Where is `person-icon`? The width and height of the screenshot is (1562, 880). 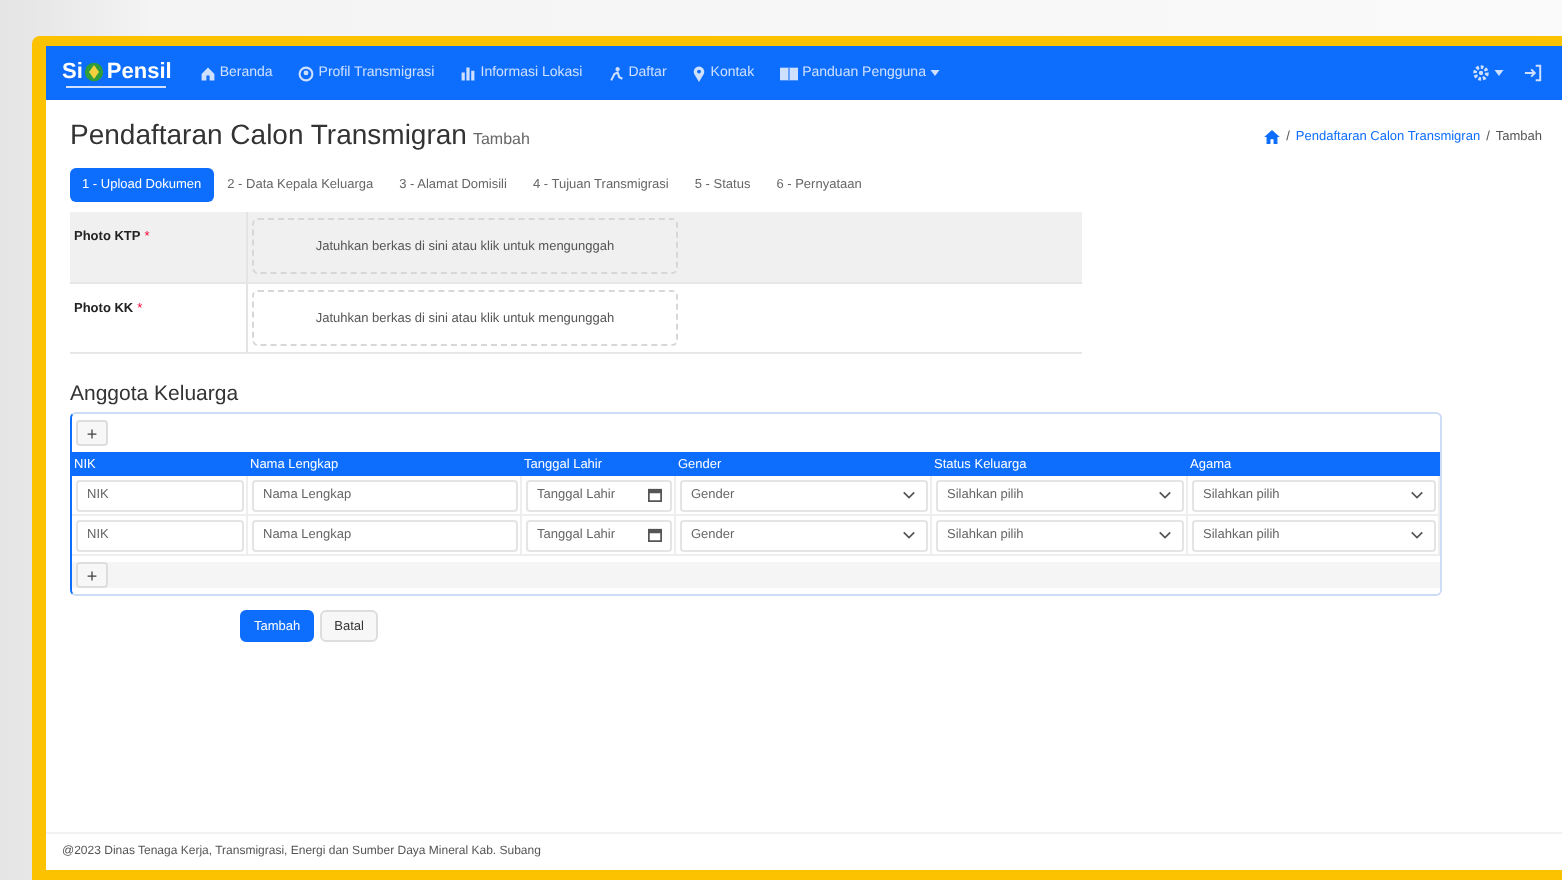 person-icon is located at coordinates (616, 73).